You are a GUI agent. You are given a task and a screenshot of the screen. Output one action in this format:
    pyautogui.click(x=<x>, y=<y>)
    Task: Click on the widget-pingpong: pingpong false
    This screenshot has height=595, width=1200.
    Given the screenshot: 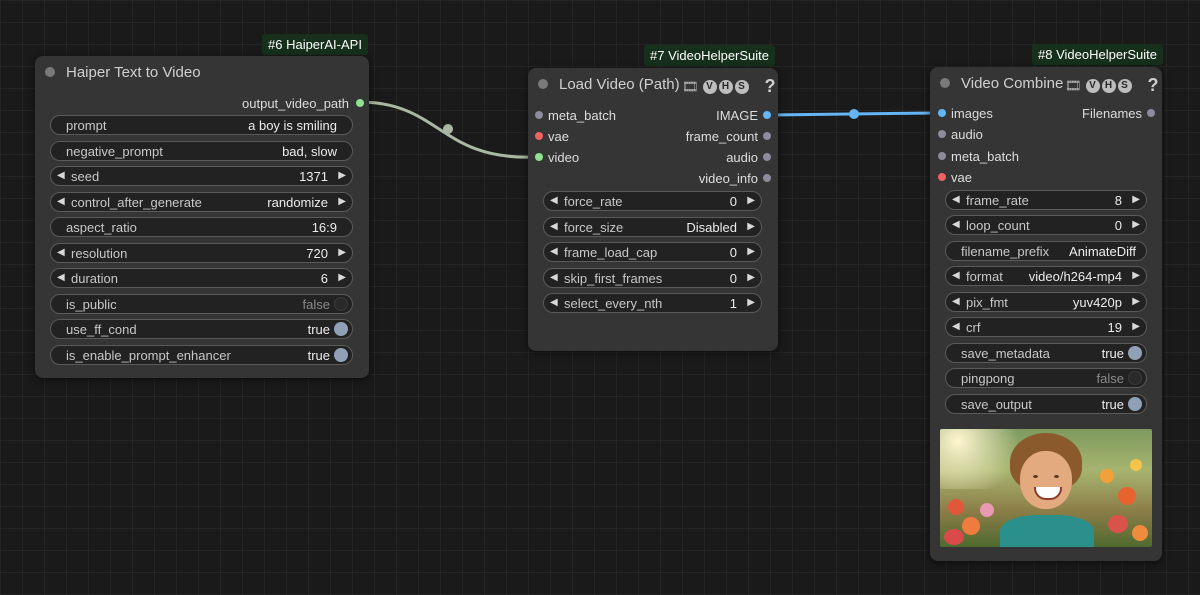 What is the action you would take?
    pyautogui.click(x=1046, y=378)
    